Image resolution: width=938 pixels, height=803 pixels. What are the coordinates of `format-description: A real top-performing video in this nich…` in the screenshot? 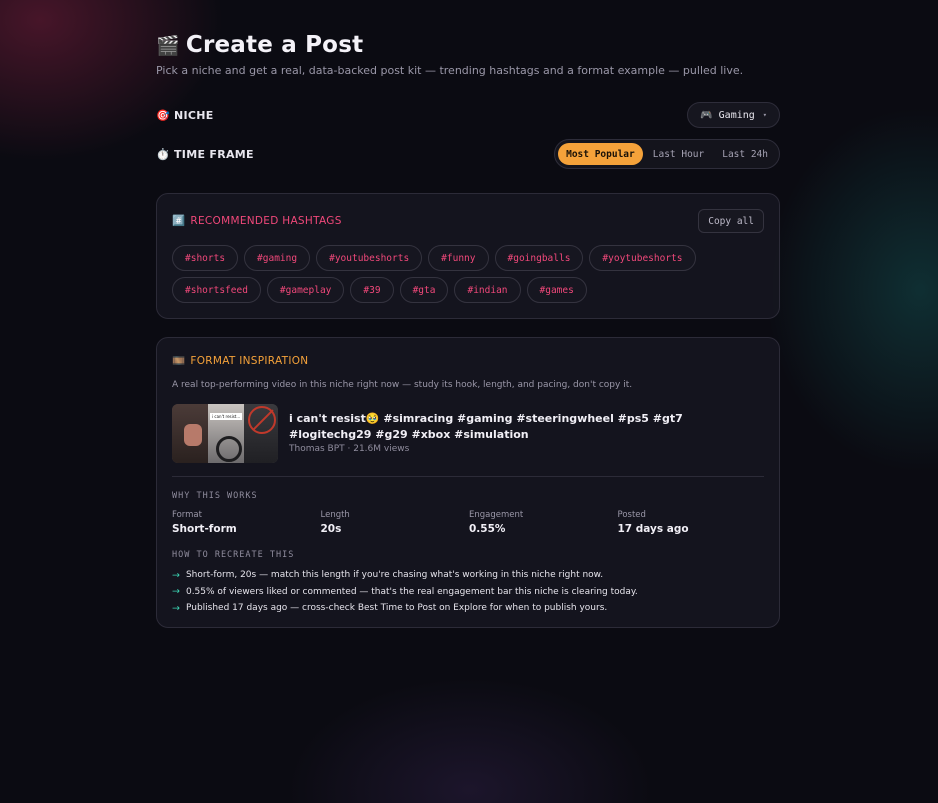 It's located at (402, 385).